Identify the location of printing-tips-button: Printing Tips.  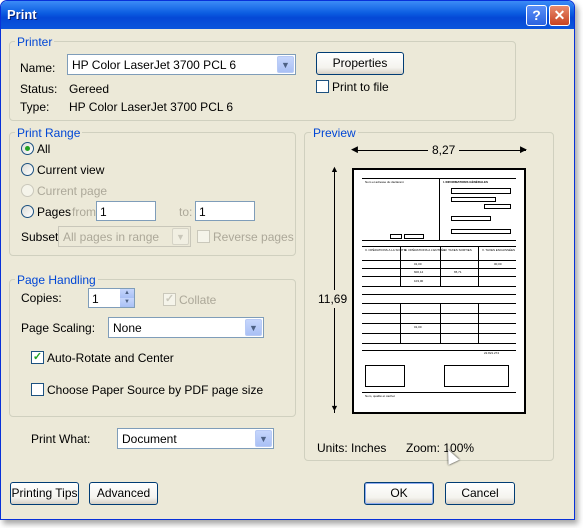
(44, 493).